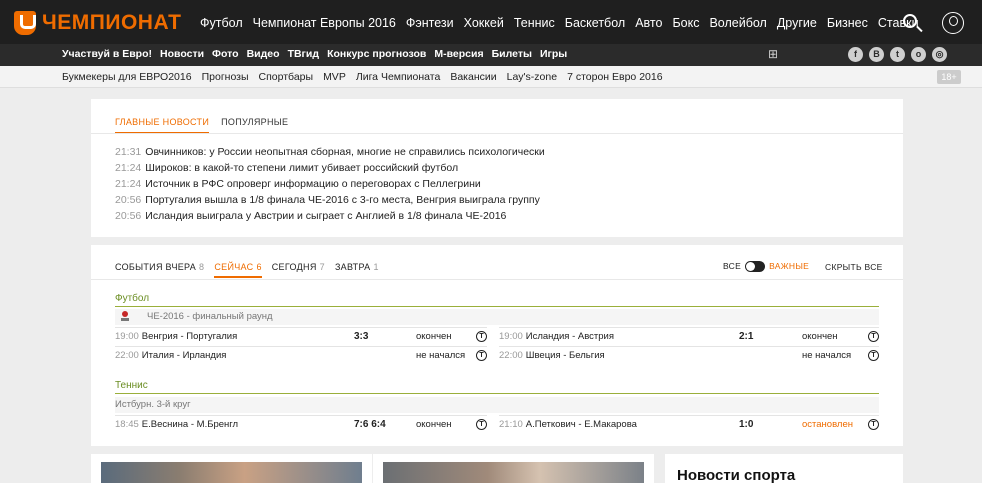 The width and height of the screenshot is (982, 483). What do you see at coordinates (286, 77) in the screenshot?
I see `link-sportbars: Спортбары` at bounding box center [286, 77].